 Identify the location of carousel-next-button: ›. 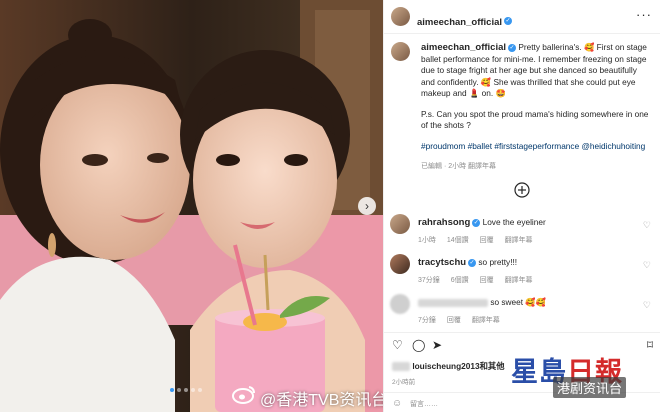
(367, 206).